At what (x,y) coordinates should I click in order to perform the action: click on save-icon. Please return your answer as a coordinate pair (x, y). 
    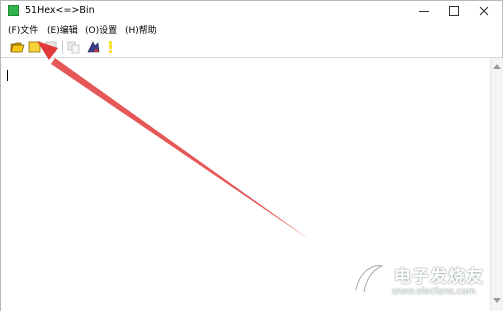
    Looking at the image, I should click on (51, 47).